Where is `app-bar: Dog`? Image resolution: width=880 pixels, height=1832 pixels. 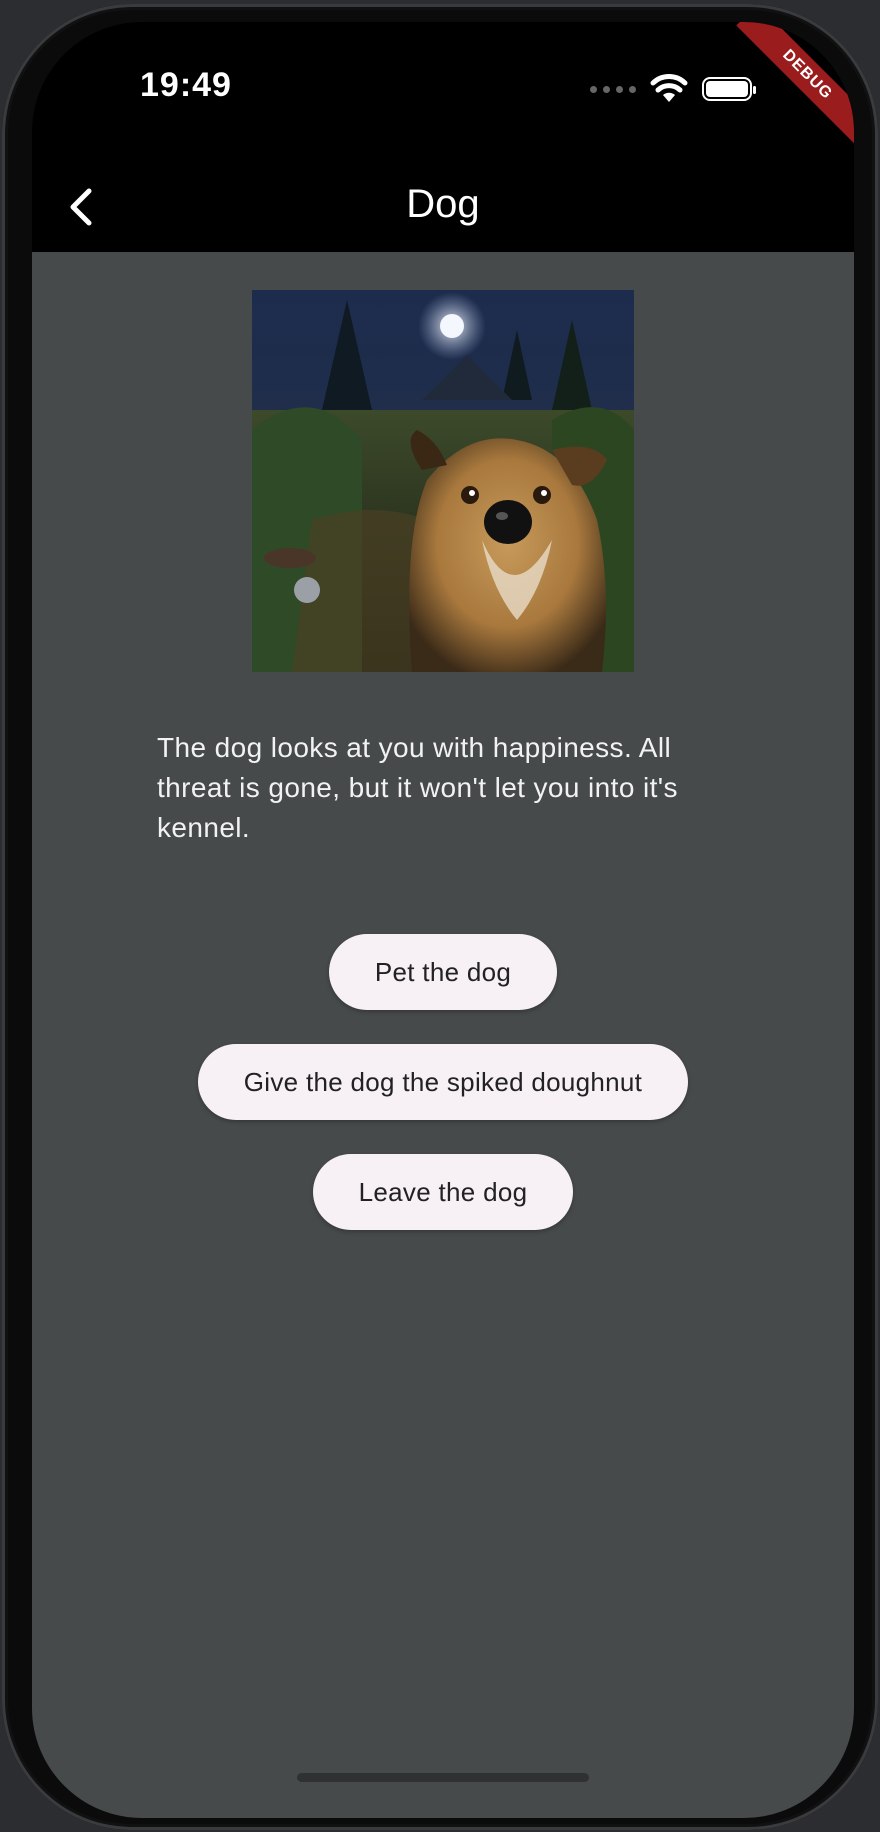 app-bar: Dog is located at coordinates (443, 207).